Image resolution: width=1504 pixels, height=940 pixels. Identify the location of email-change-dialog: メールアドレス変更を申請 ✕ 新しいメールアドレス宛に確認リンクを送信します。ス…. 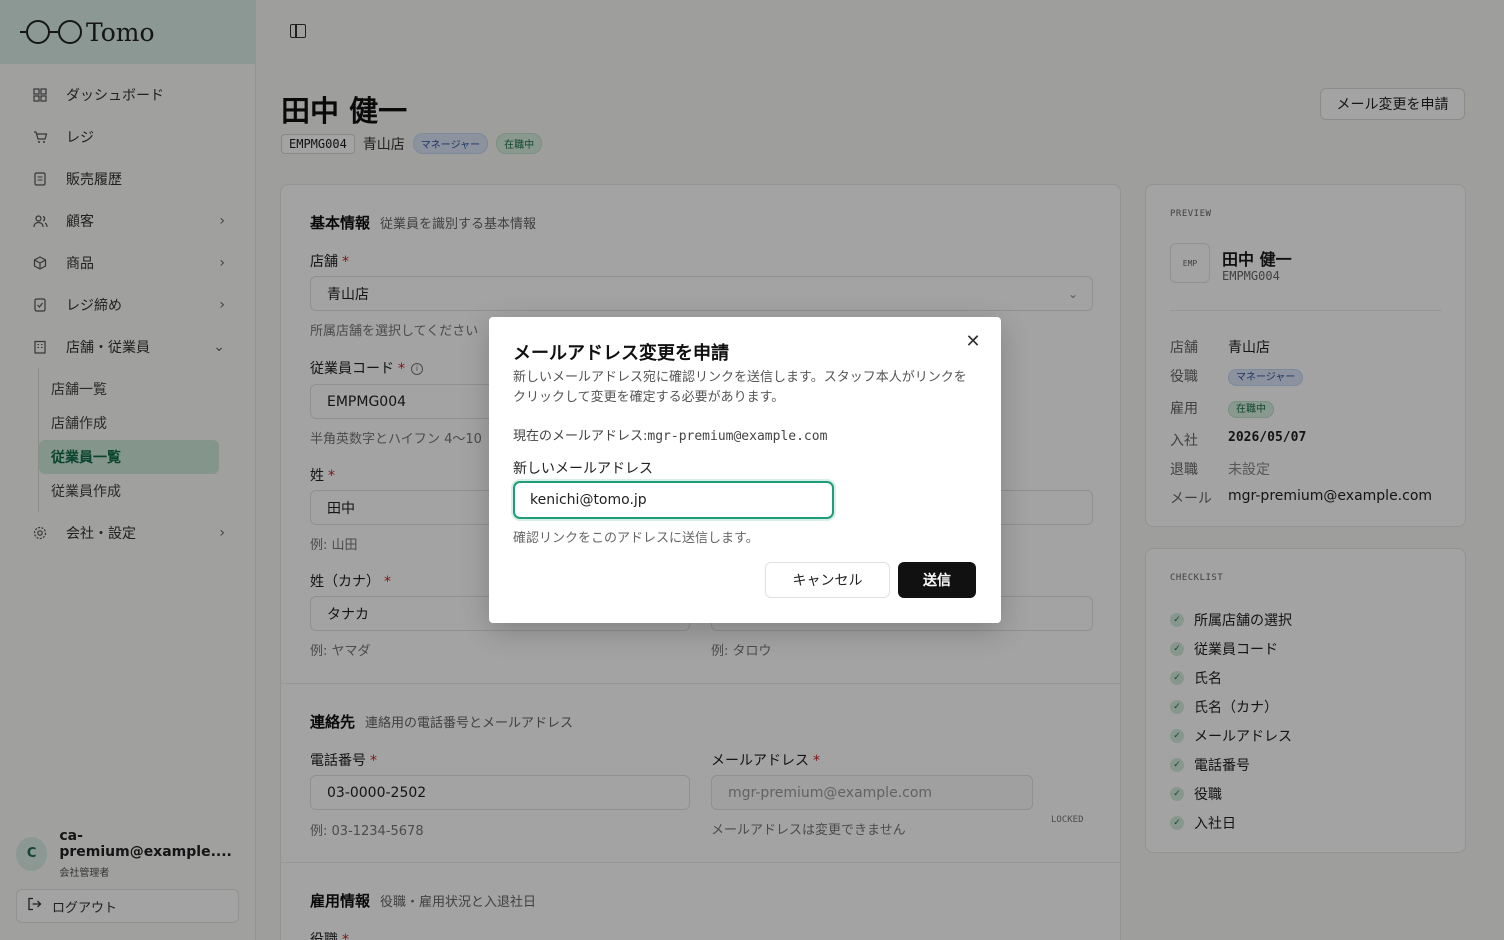
(745, 470).